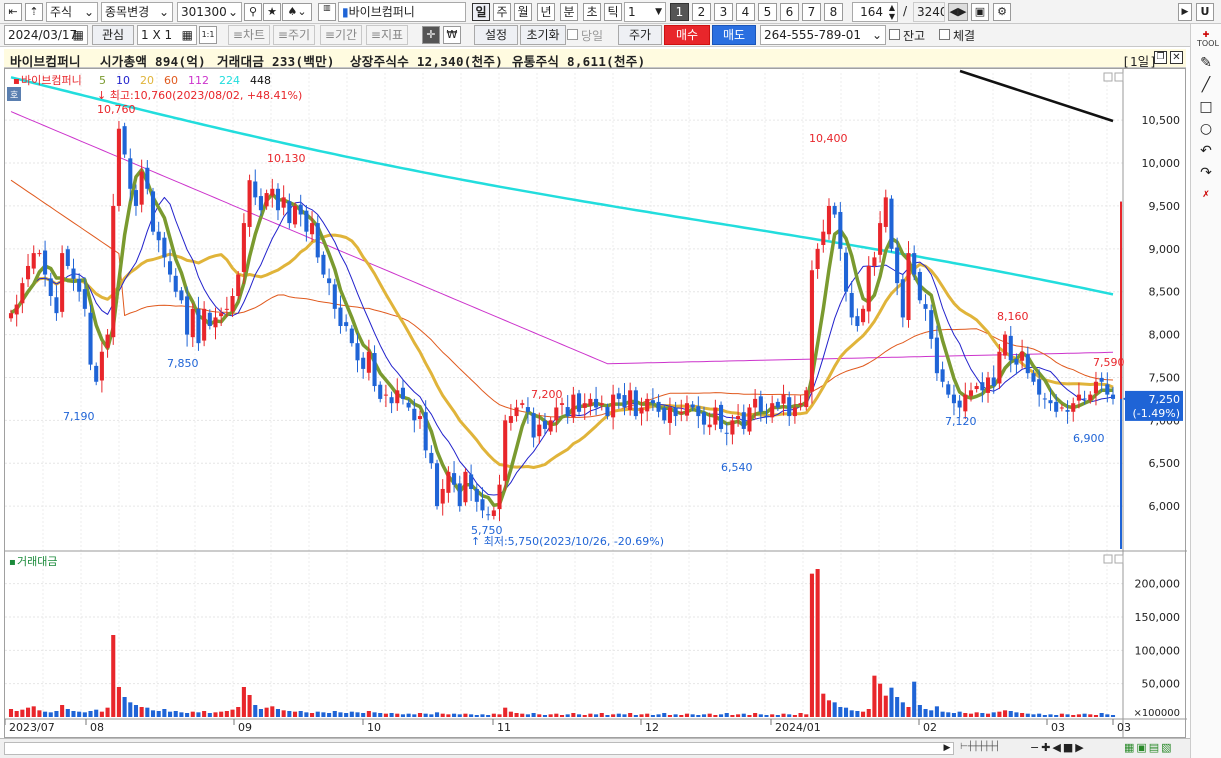 This screenshot has height=758, width=1221. Describe the element at coordinates (569, 12) in the screenshot. I see `period-minute: 분` at that location.